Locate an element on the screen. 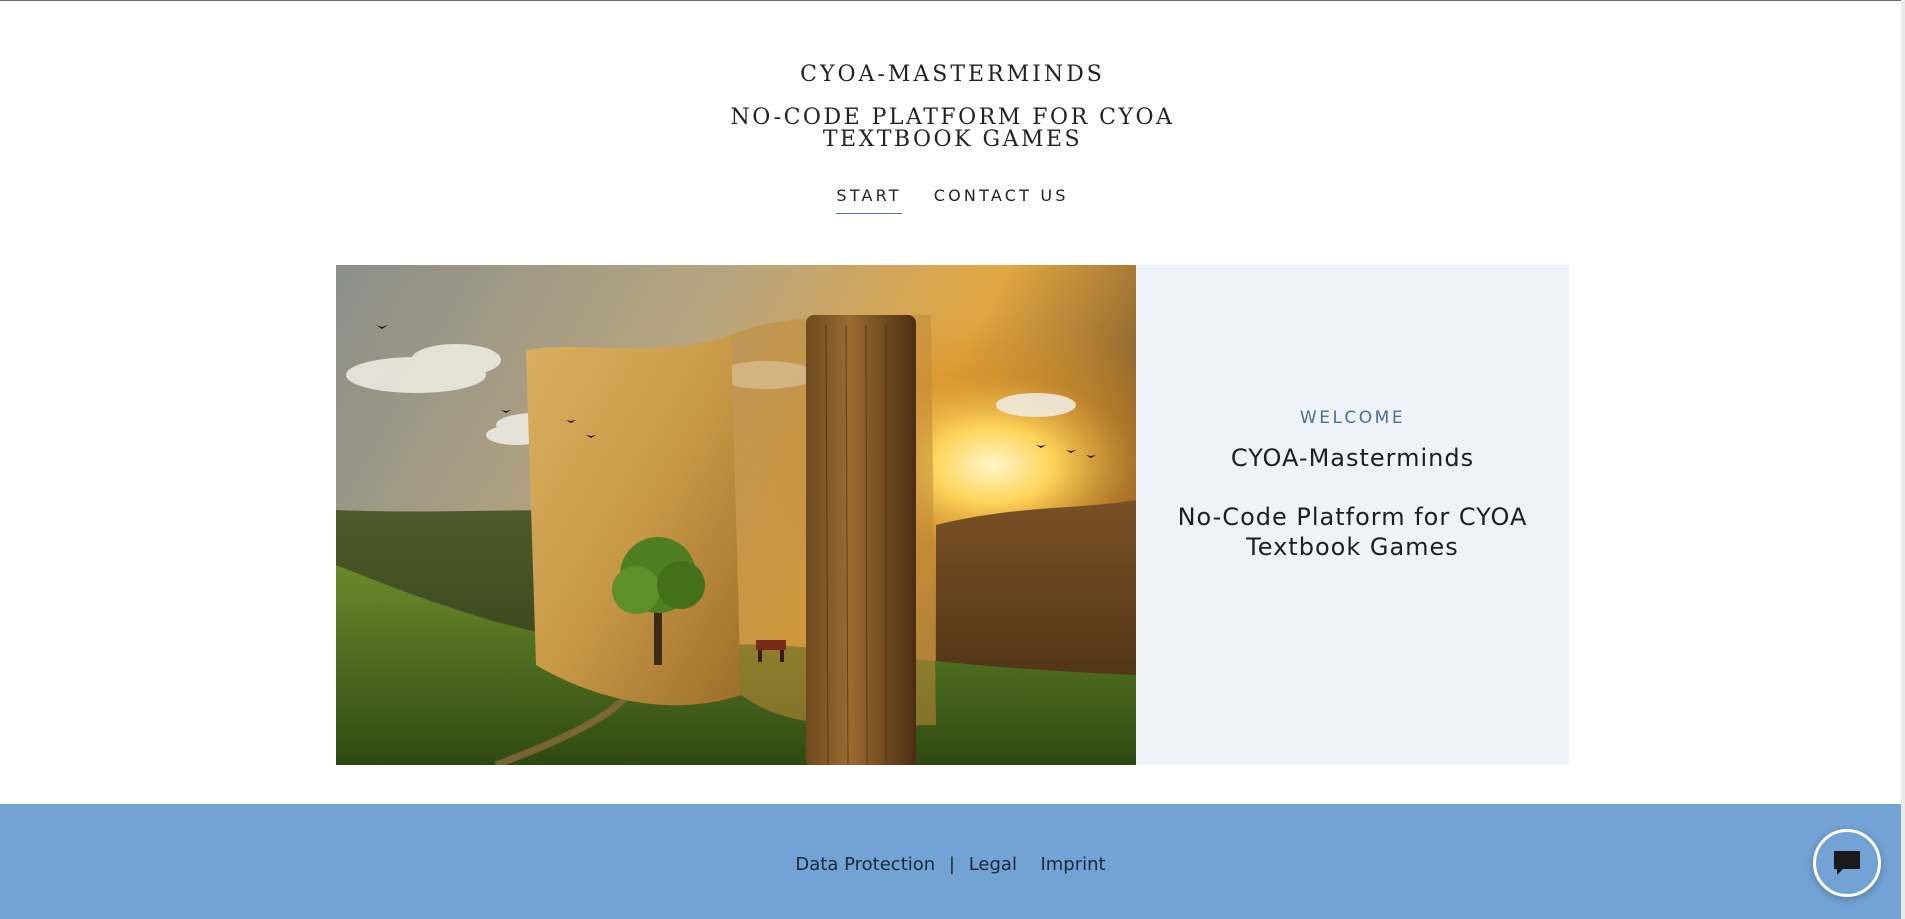 This screenshot has width=1905, height=919. main-nav: START CONTACT US is located at coordinates (952, 200).